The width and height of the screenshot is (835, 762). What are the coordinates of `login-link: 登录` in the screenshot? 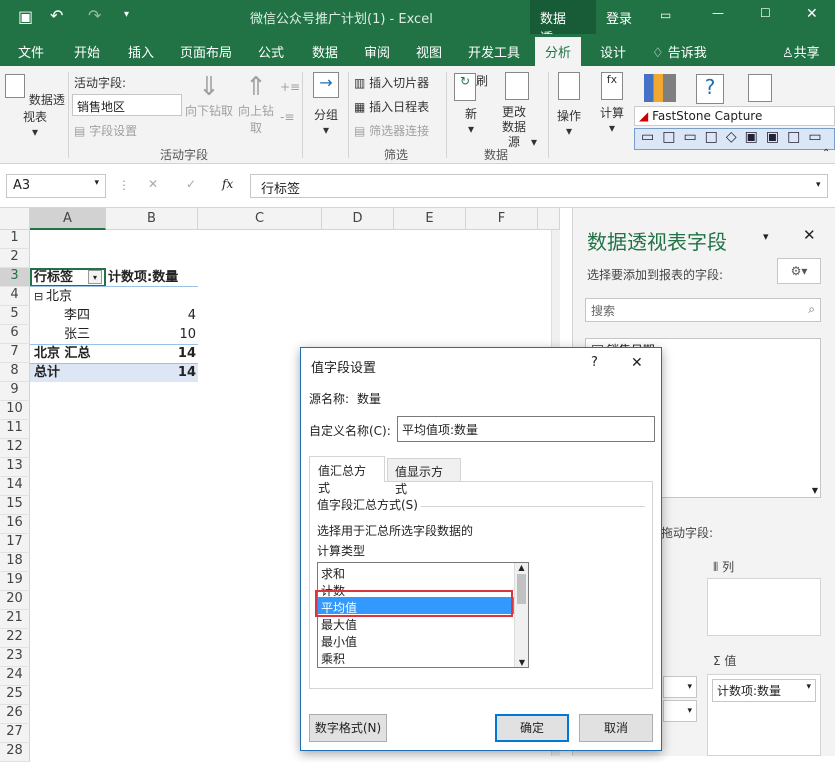 It's located at (619, 17).